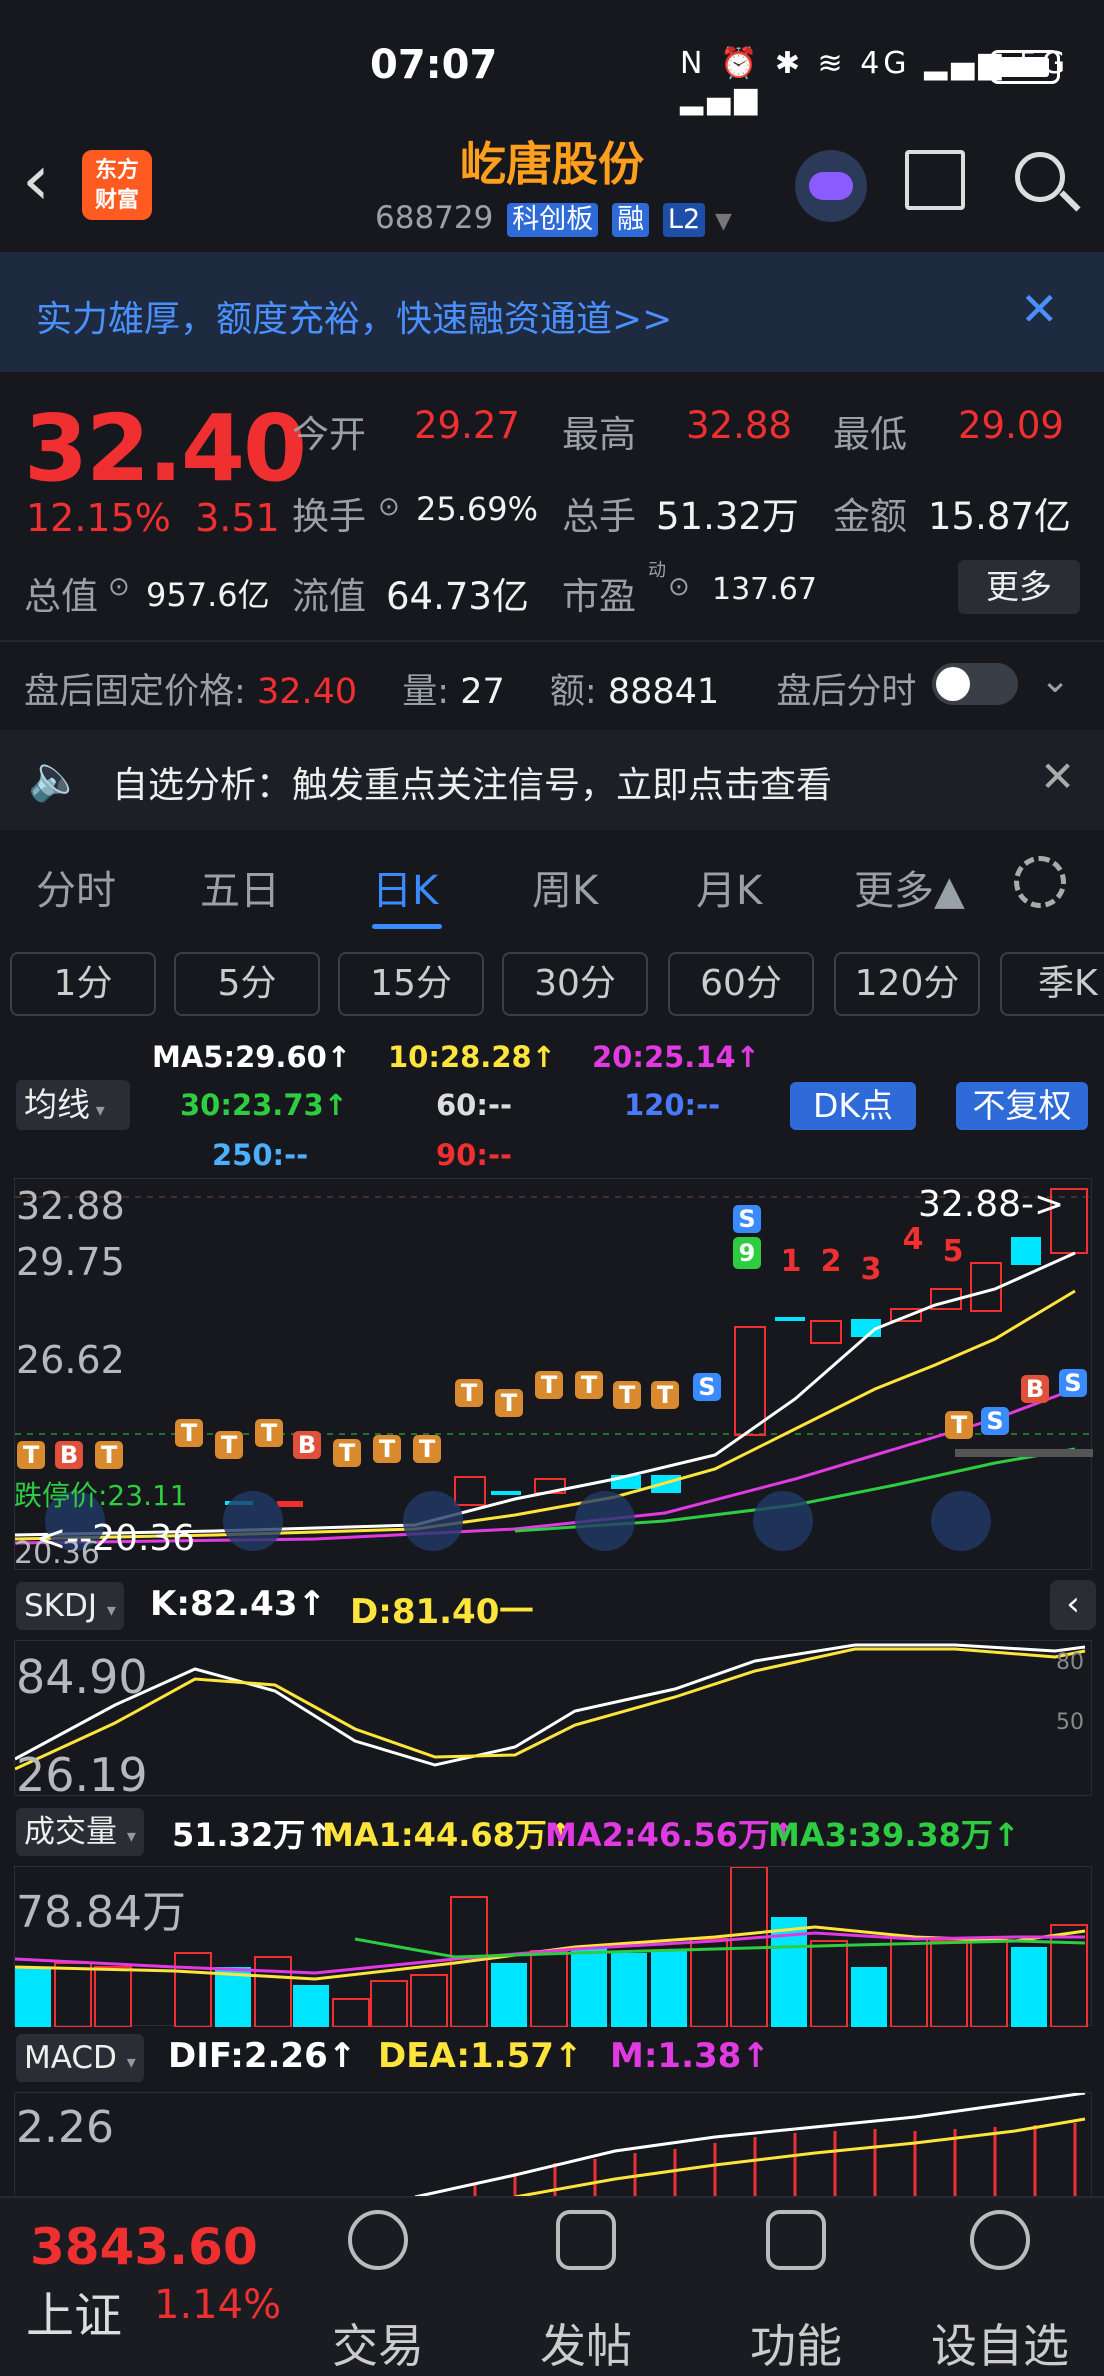  Describe the element at coordinates (405, 887) in the screenshot. I see `tab-daily-k: 日K` at that location.